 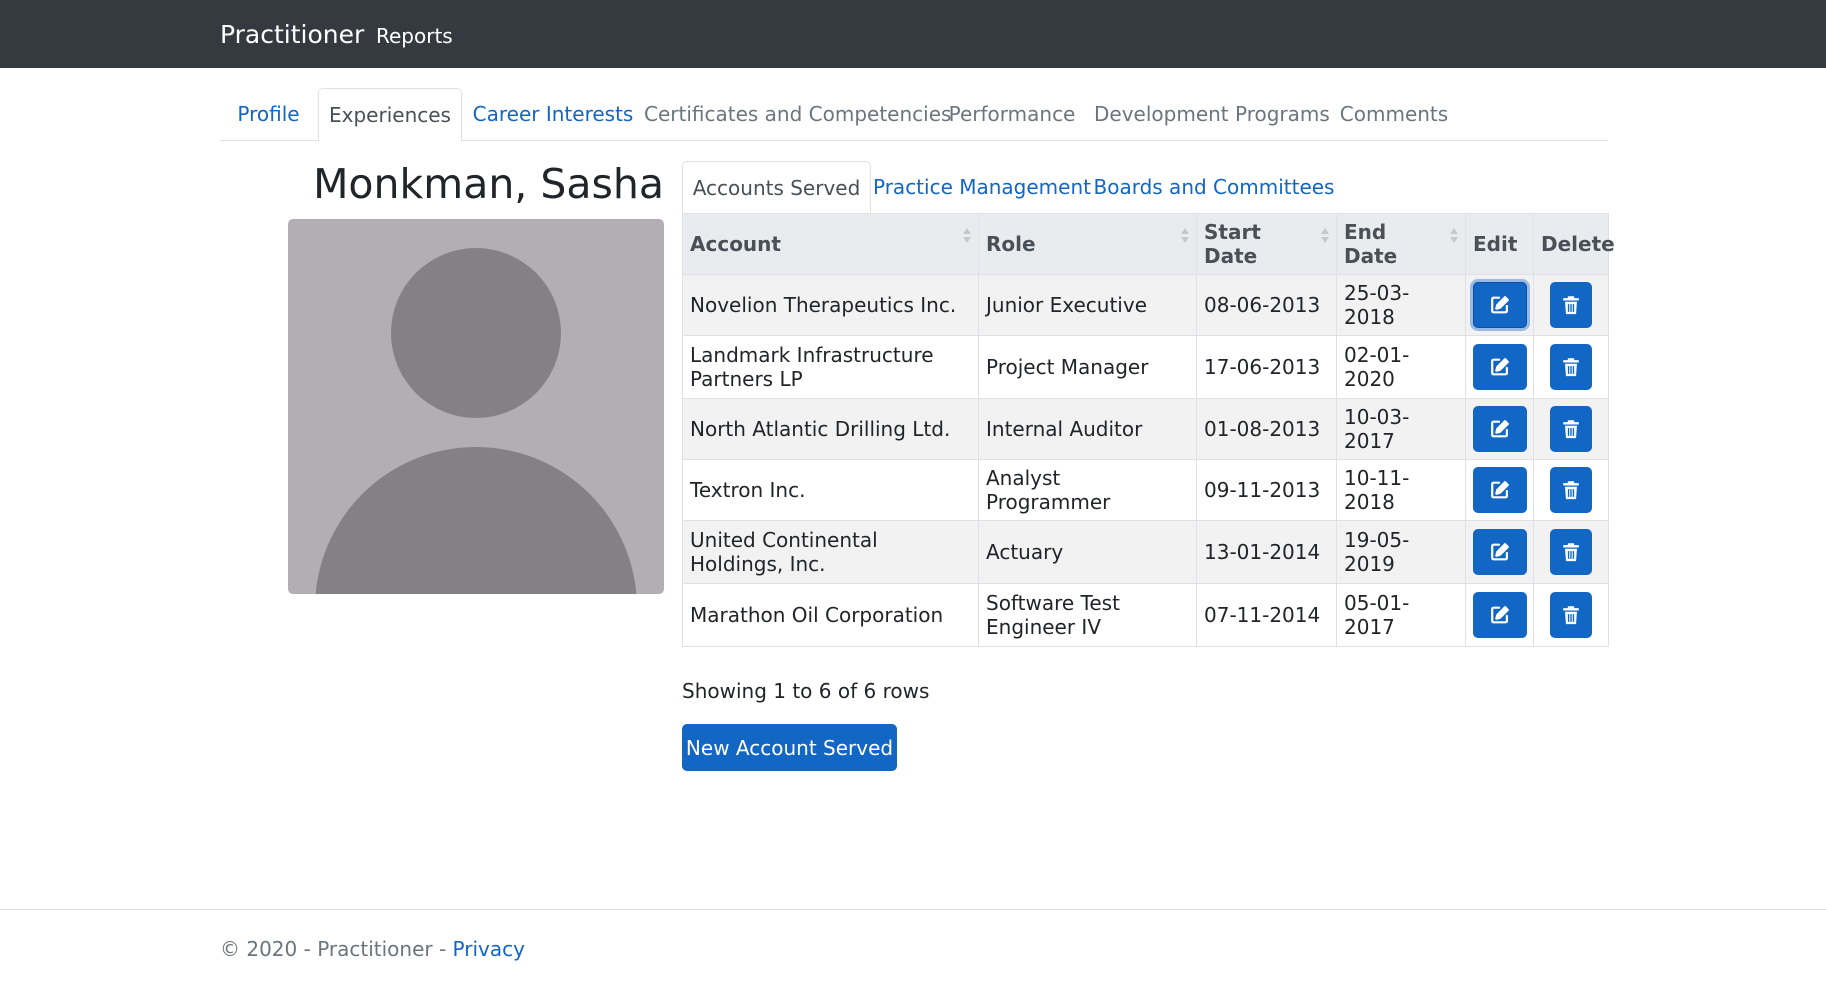 What do you see at coordinates (776, 187) in the screenshot?
I see `subtab-accounts-served: Accounts Served` at bounding box center [776, 187].